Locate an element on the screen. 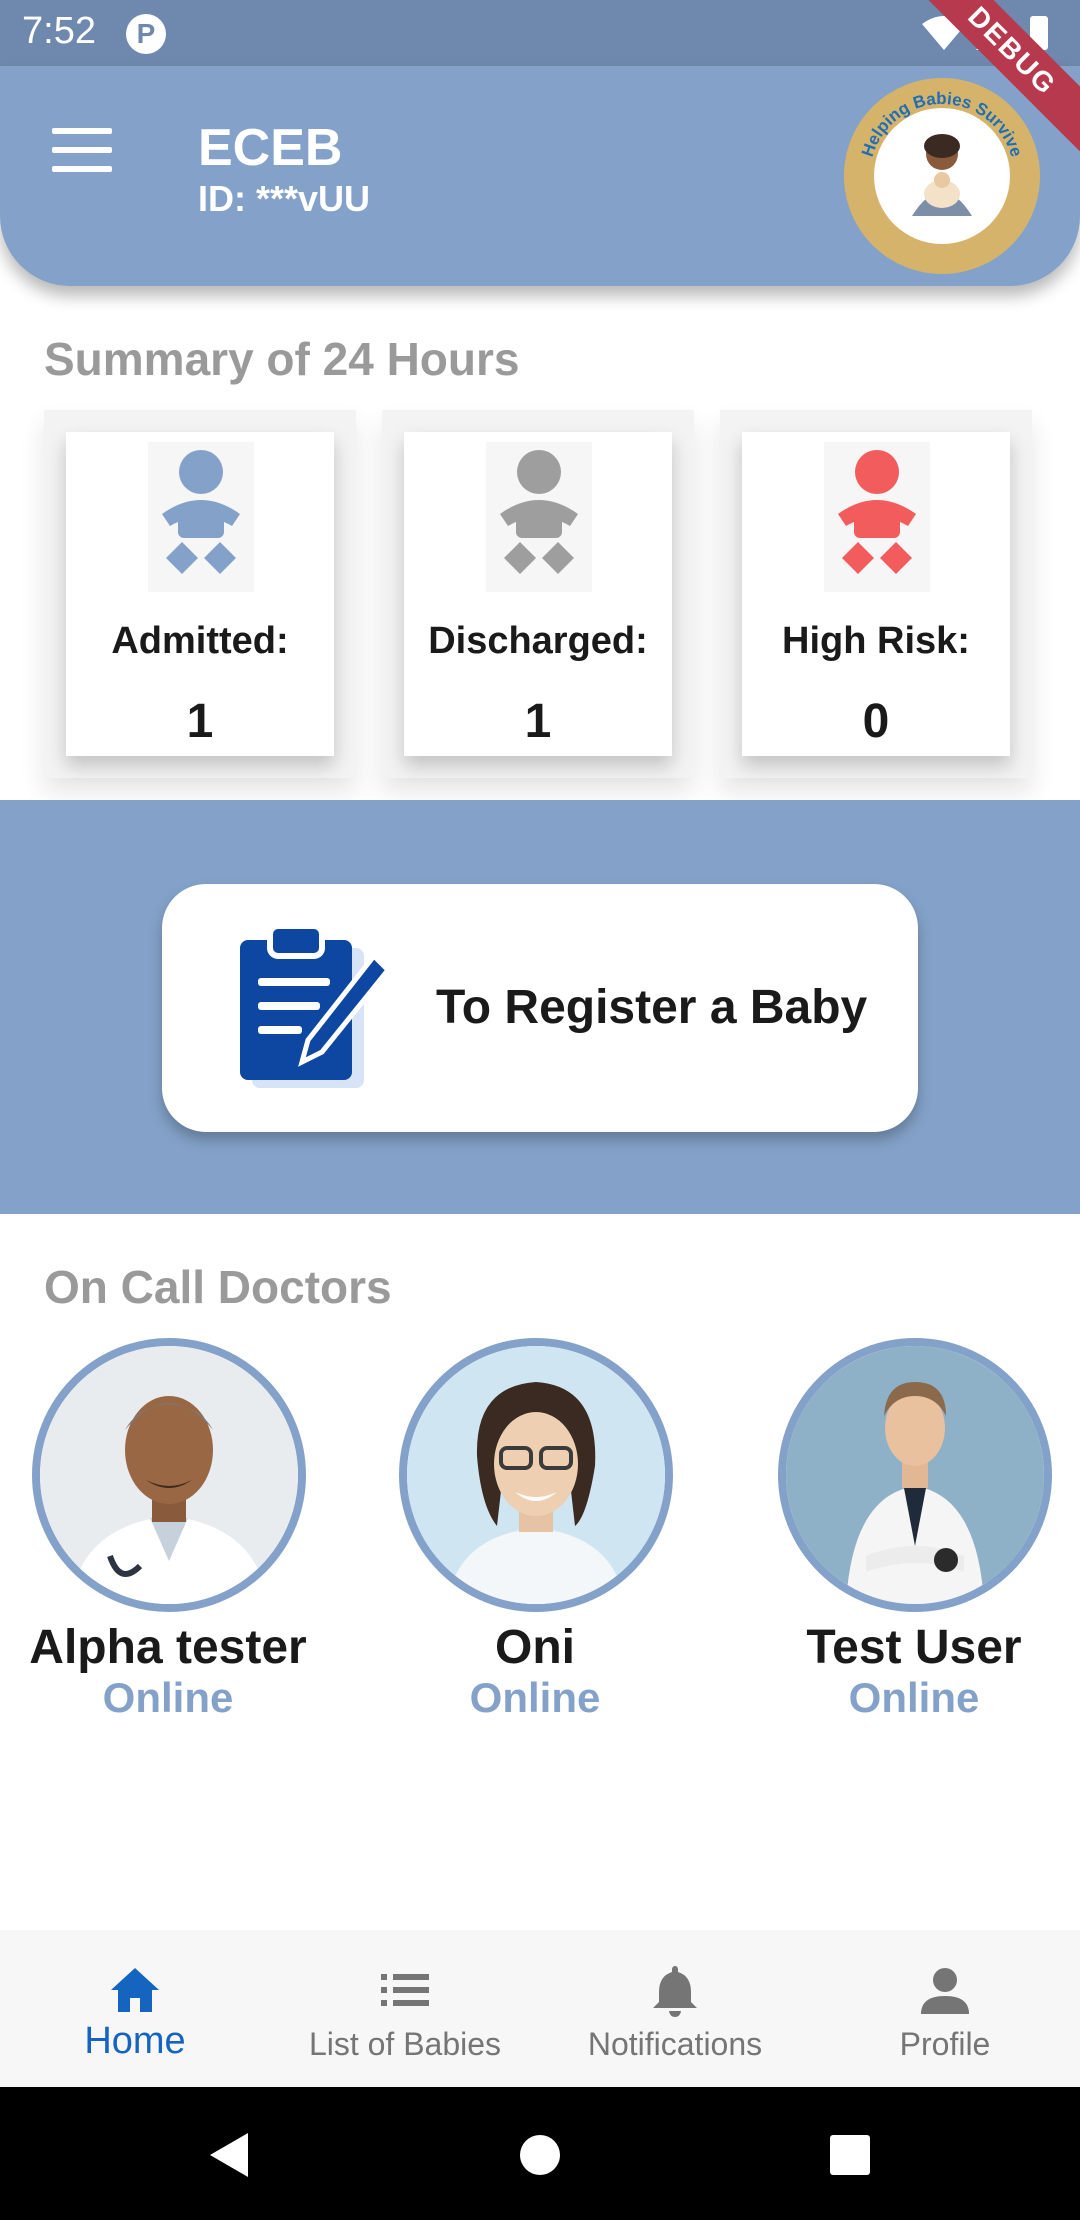 Image resolution: width=1080 pixels, height=2220 pixels. doctor-card: Oni Online is located at coordinates (535, 1533).